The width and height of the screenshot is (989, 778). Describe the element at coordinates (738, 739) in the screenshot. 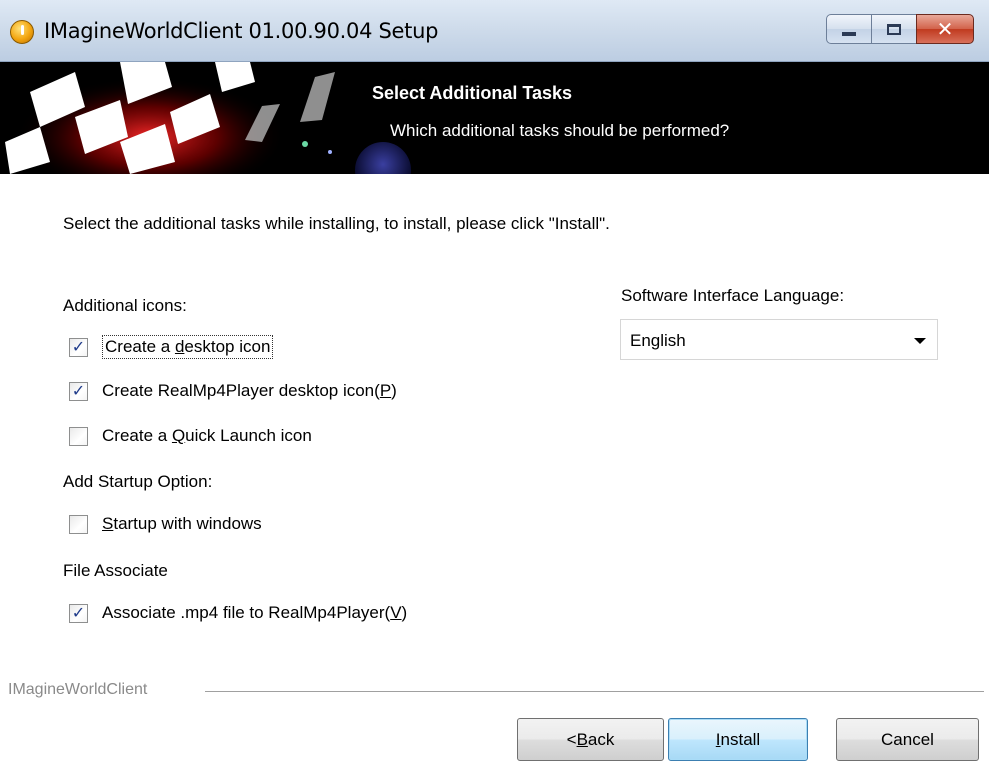

I see `install-button: Install` at that location.